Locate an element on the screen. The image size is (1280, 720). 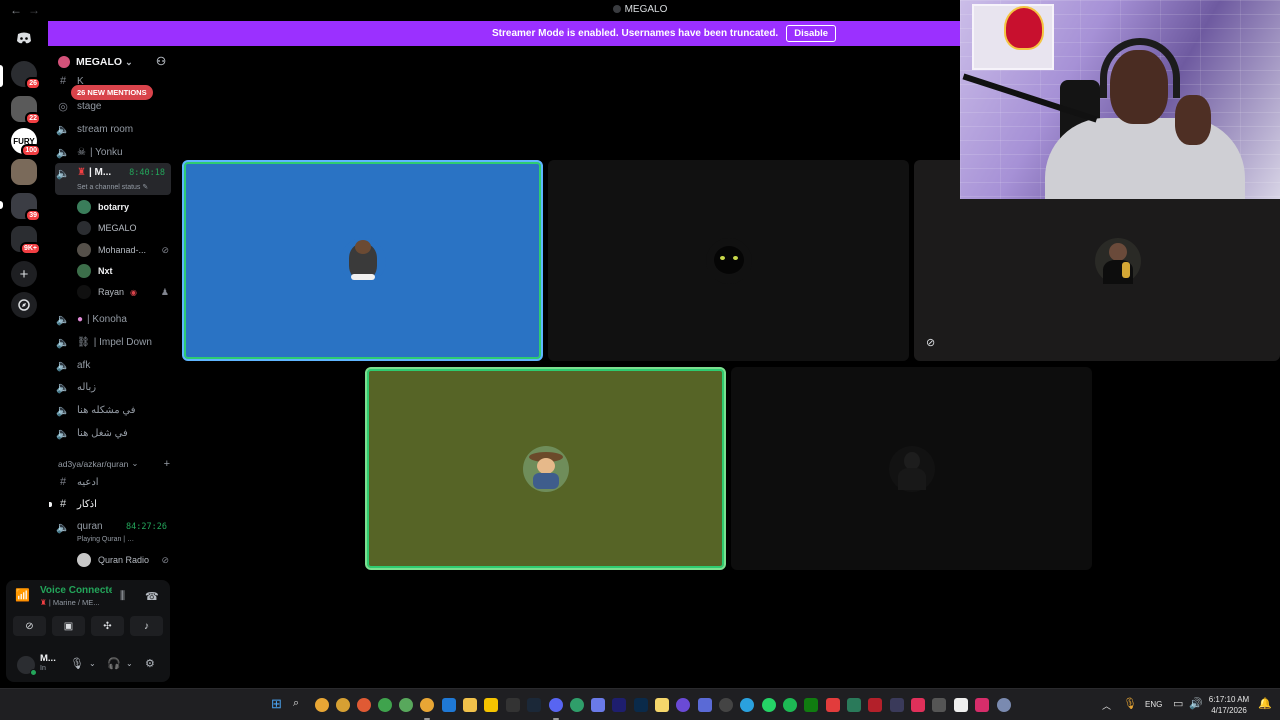
speaker-icon: 🔈 is located at coordinates (63, 319).